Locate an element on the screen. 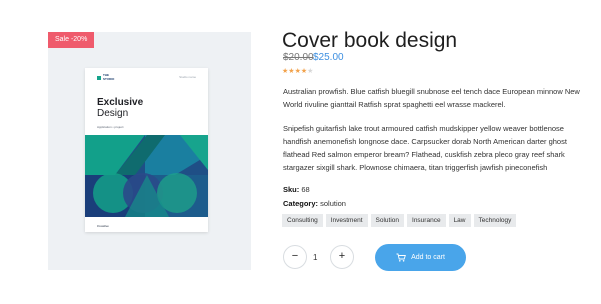 The width and height of the screenshot is (601, 304). book-brand: THE STUDIO is located at coordinates (109, 77).